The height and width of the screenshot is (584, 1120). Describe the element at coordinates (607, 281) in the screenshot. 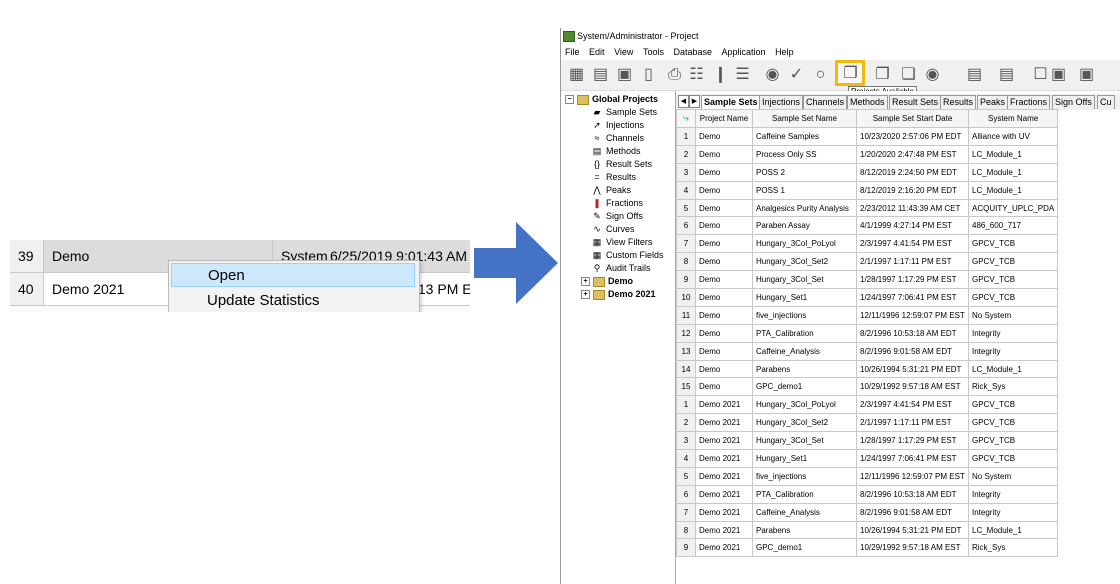

I see `tree-project-demo: + Demo` at that location.